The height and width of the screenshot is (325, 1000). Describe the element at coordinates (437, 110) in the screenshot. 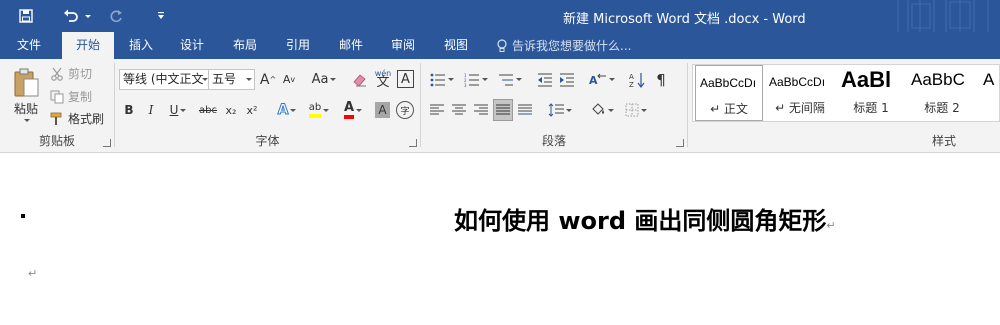

I see `align-left-button` at that location.